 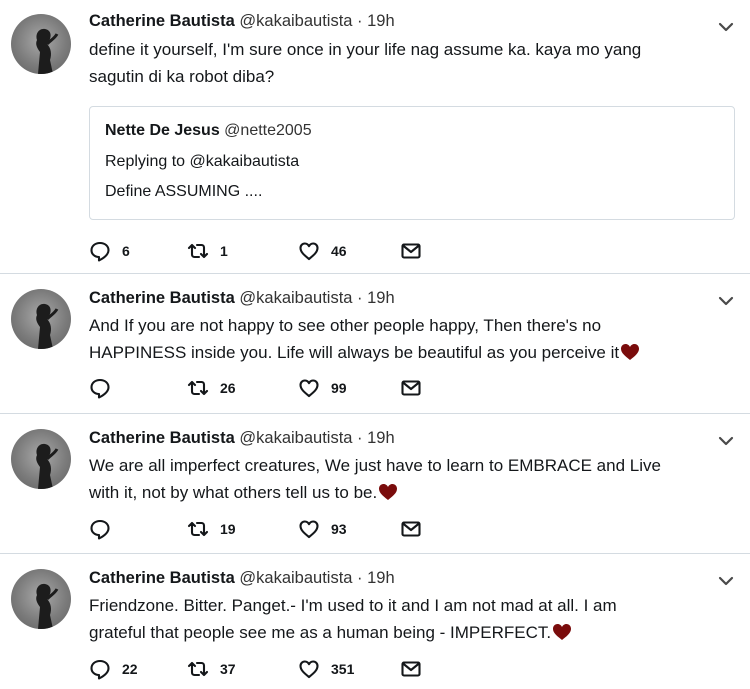 I want to click on retweet-count: 26, so click(x=228, y=388).